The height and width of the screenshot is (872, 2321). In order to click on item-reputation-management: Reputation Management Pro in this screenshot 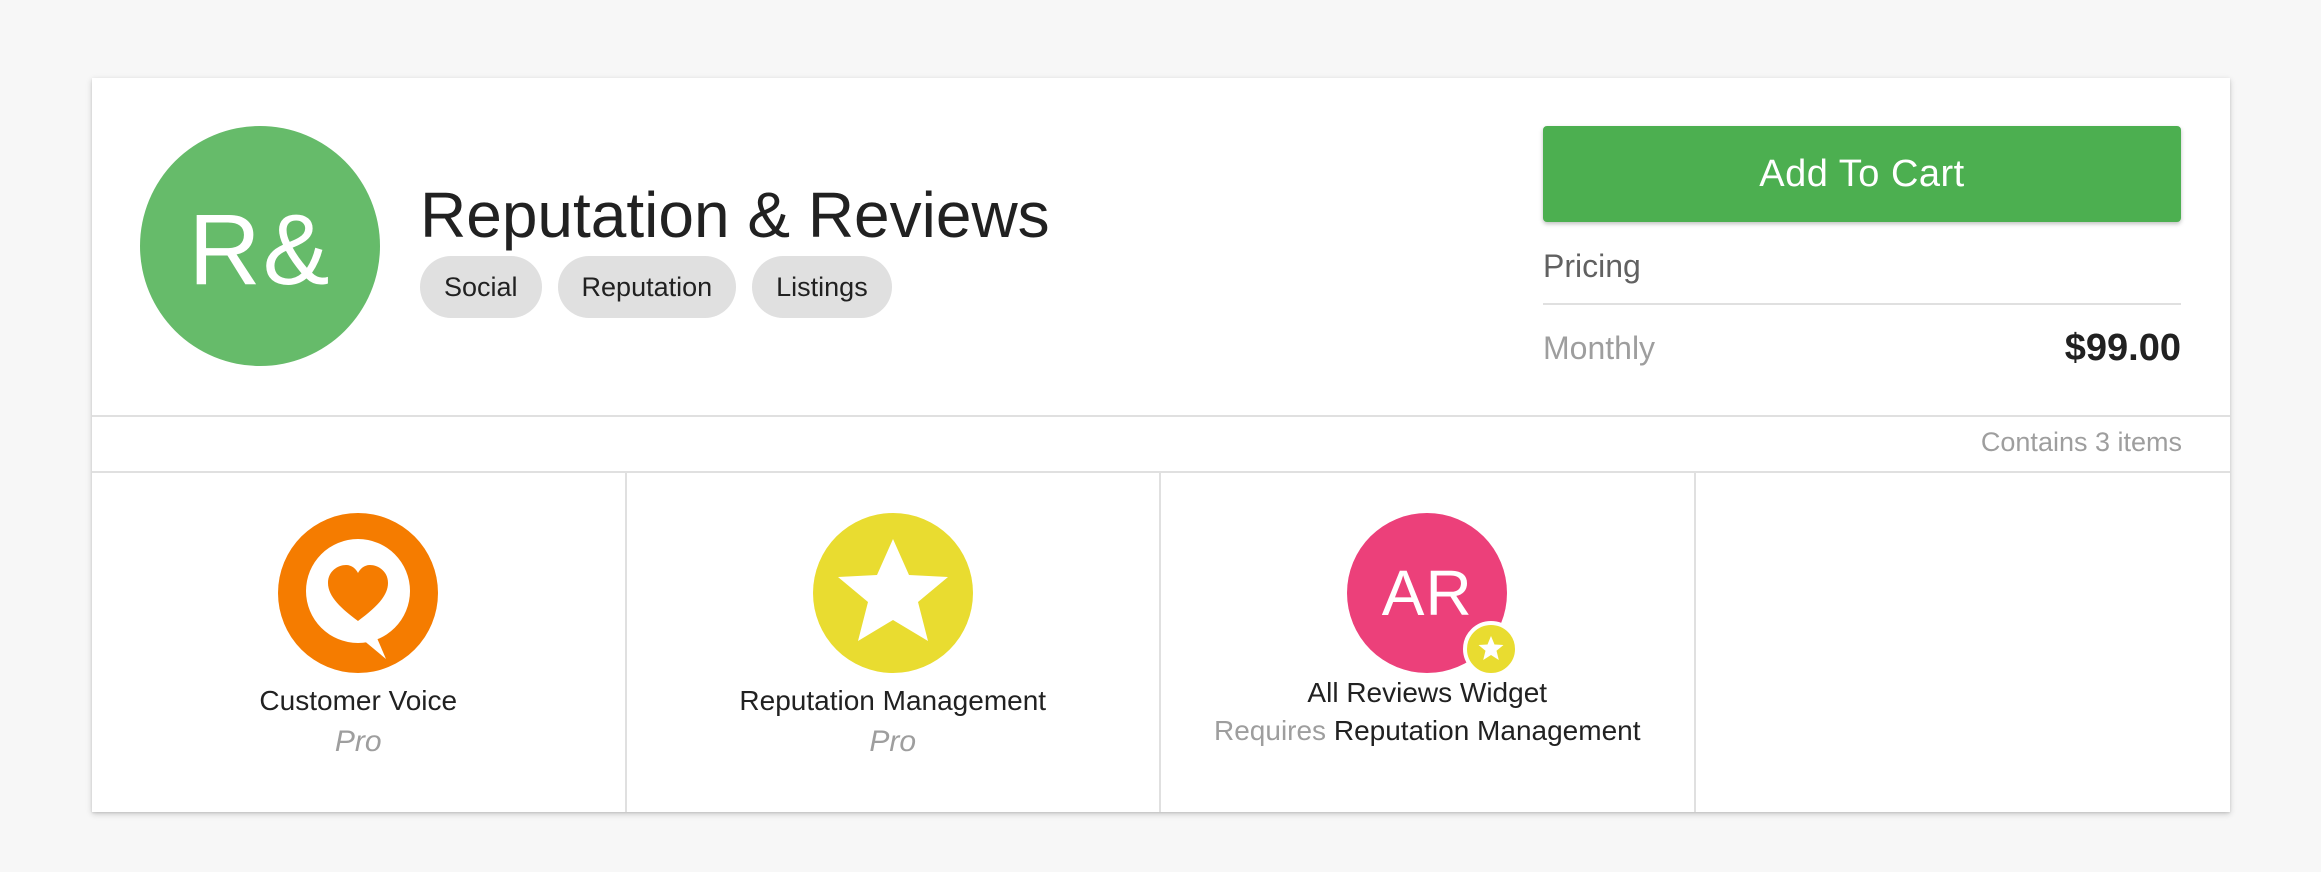, I will do `click(894, 642)`.